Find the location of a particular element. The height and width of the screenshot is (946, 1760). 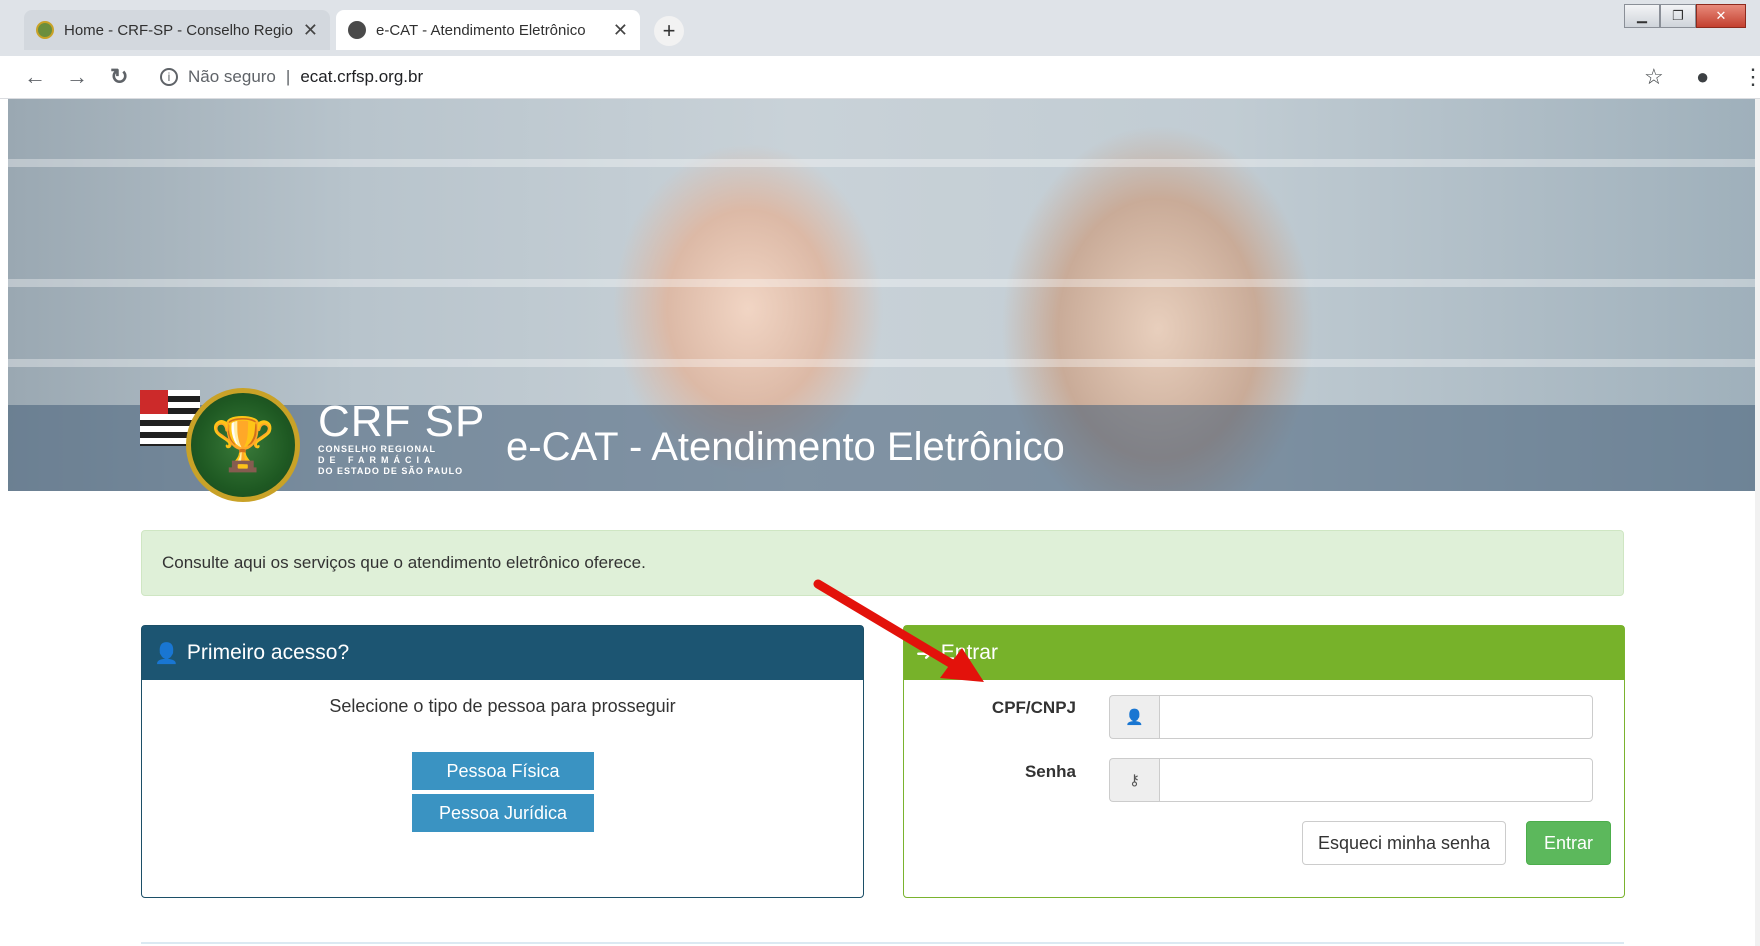

window-controls: ▁ ❐ ✕ is located at coordinates (1685, 16).